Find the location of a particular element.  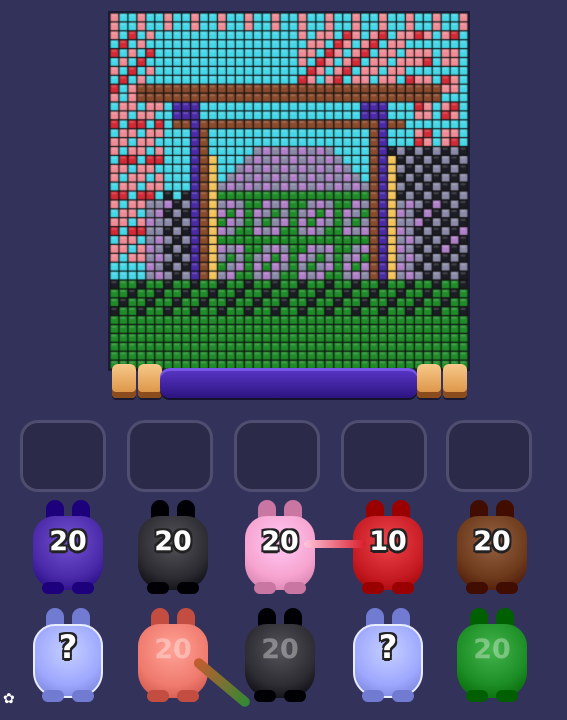

bunnies_row1-bunny-1: 20 is located at coordinates (68, 547).